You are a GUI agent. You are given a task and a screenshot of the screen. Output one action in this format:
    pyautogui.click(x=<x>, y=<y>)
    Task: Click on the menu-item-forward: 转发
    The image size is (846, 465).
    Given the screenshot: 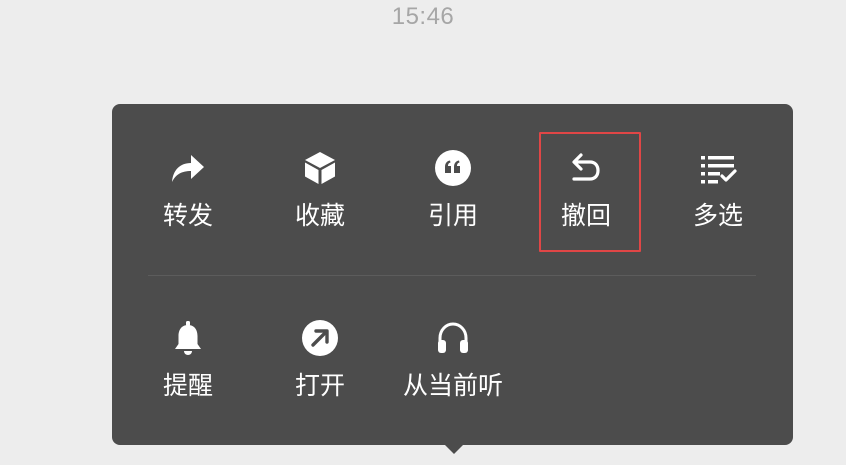 What is the action you would take?
    pyautogui.click(x=188, y=203)
    